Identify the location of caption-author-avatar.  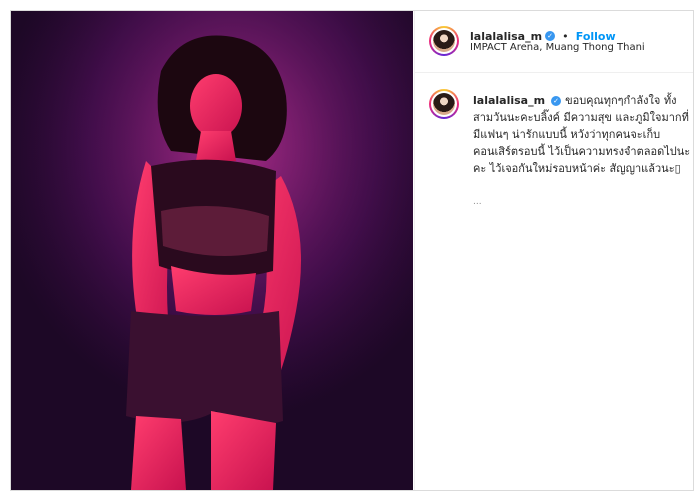
(444, 104).